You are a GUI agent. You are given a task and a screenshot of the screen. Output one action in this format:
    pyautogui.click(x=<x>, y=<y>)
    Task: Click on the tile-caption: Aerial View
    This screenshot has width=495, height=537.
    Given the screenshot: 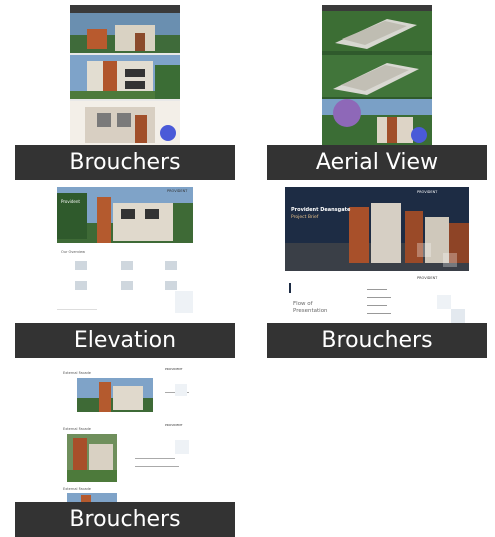 What is the action you would take?
    pyautogui.click(x=377, y=162)
    